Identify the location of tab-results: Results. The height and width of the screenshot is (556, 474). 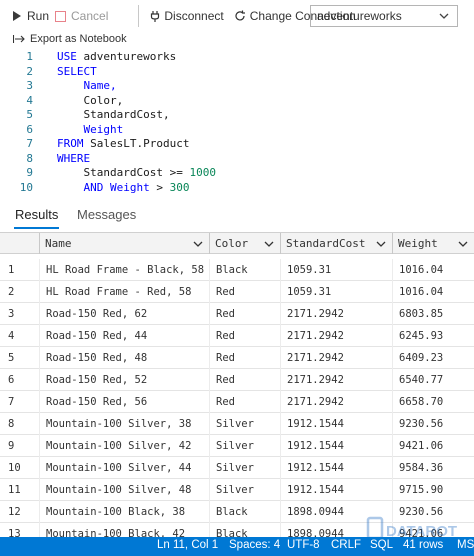
(36, 218).